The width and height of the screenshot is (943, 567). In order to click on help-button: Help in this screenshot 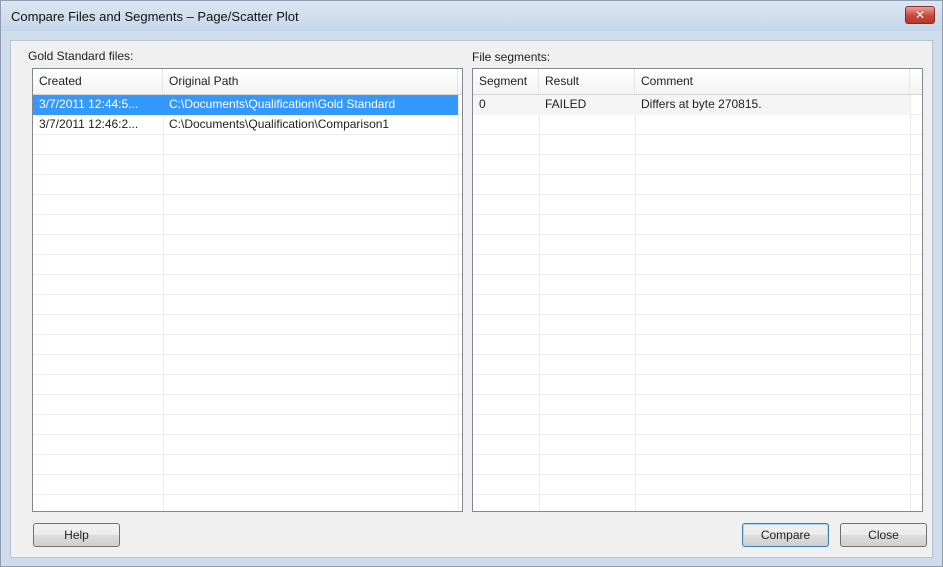, I will do `click(76, 535)`.